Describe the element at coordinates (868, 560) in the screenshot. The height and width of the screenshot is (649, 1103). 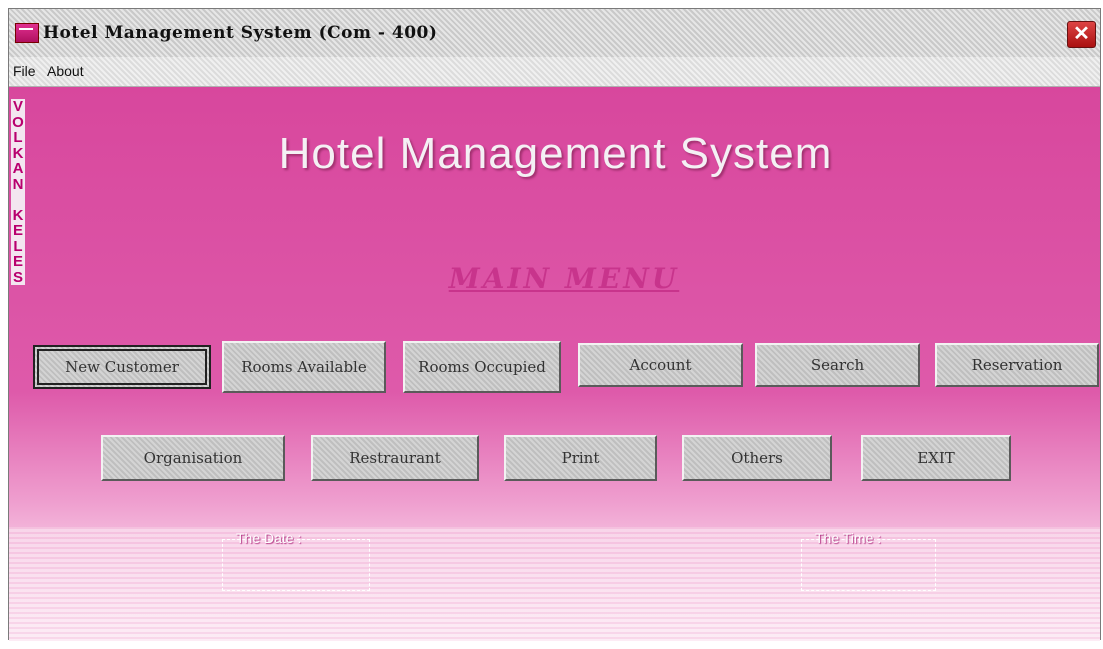
I see `time-frame: The Time :` at that location.